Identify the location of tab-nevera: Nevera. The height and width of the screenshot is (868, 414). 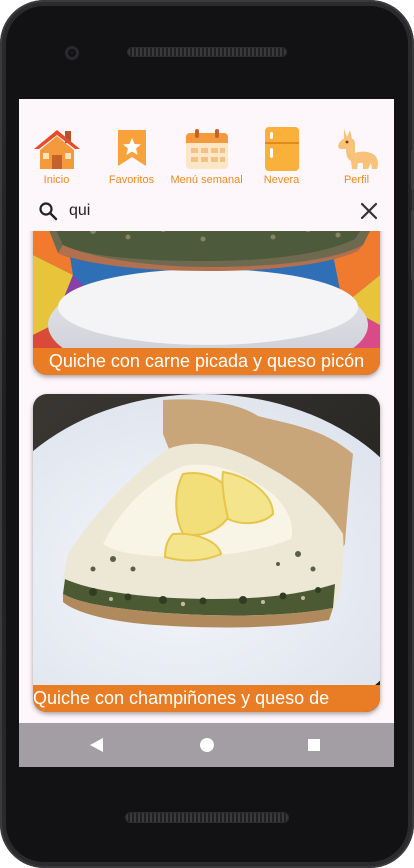
(282, 145).